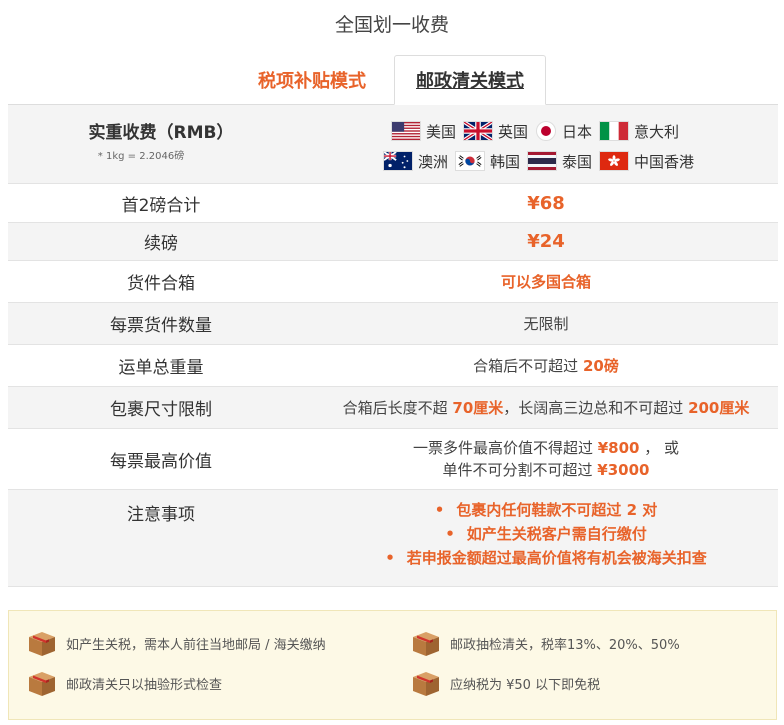 Image resolution: width=784 pixels, height=725 pixels. I want to click on list-item: • 如产生关税客户需自行缴付, so click(546, 534).